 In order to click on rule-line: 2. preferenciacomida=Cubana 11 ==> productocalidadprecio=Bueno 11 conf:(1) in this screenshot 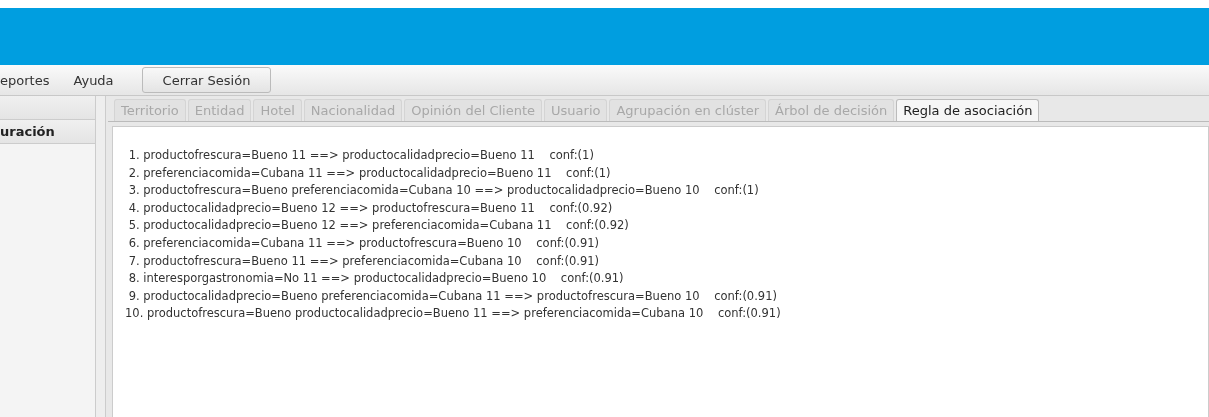, I will do `click(369, 173)`.